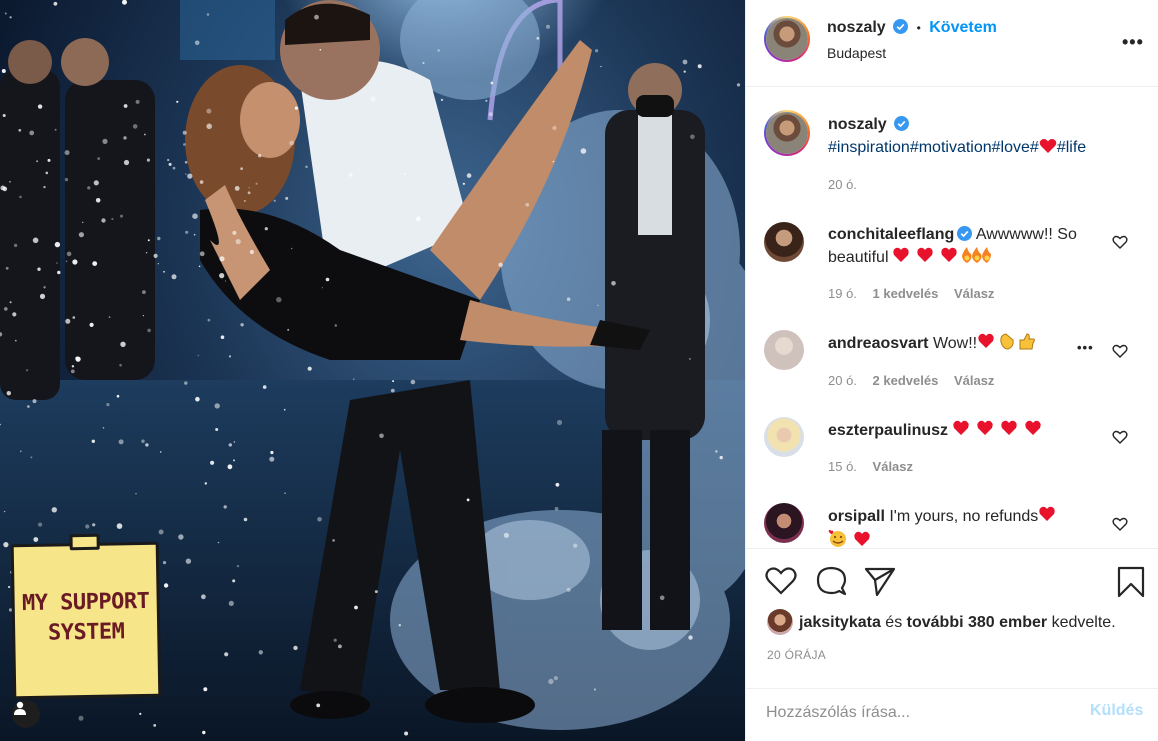 The height and width of the screenshot is (741, 1158). I want to click on tagged-users-button, so click(26, 714).